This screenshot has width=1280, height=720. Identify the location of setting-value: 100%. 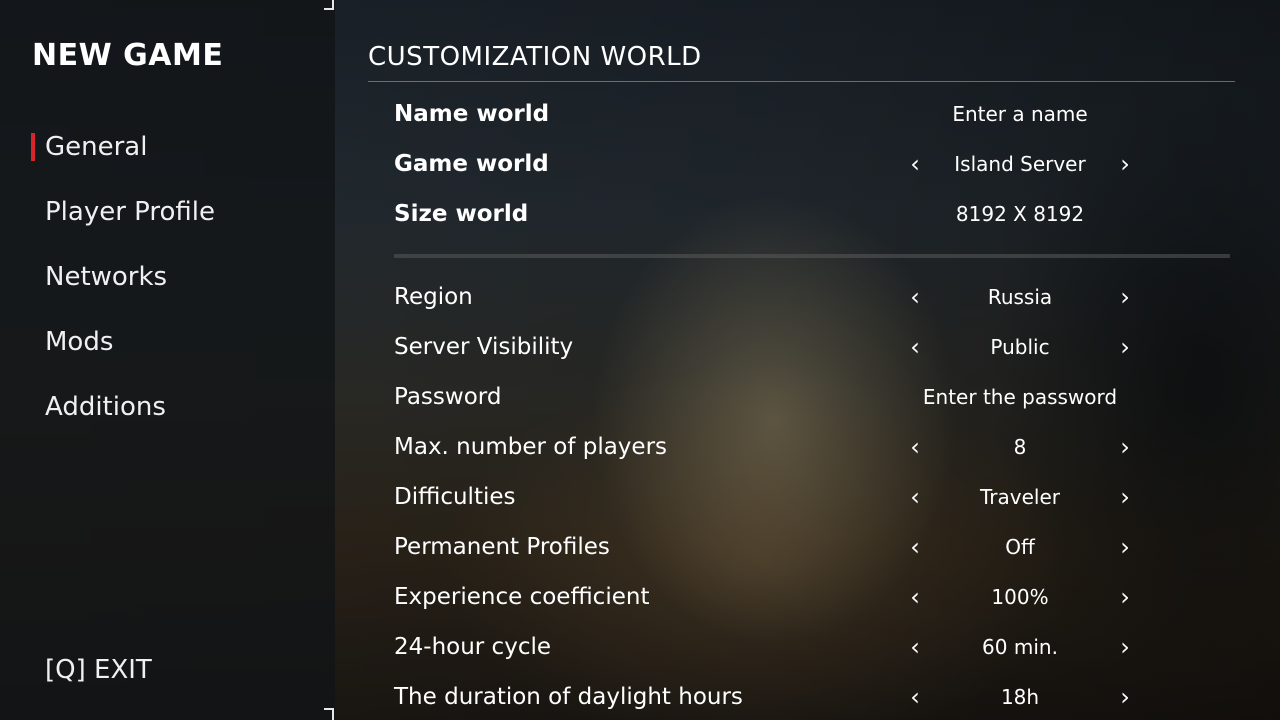
(1020, 597).